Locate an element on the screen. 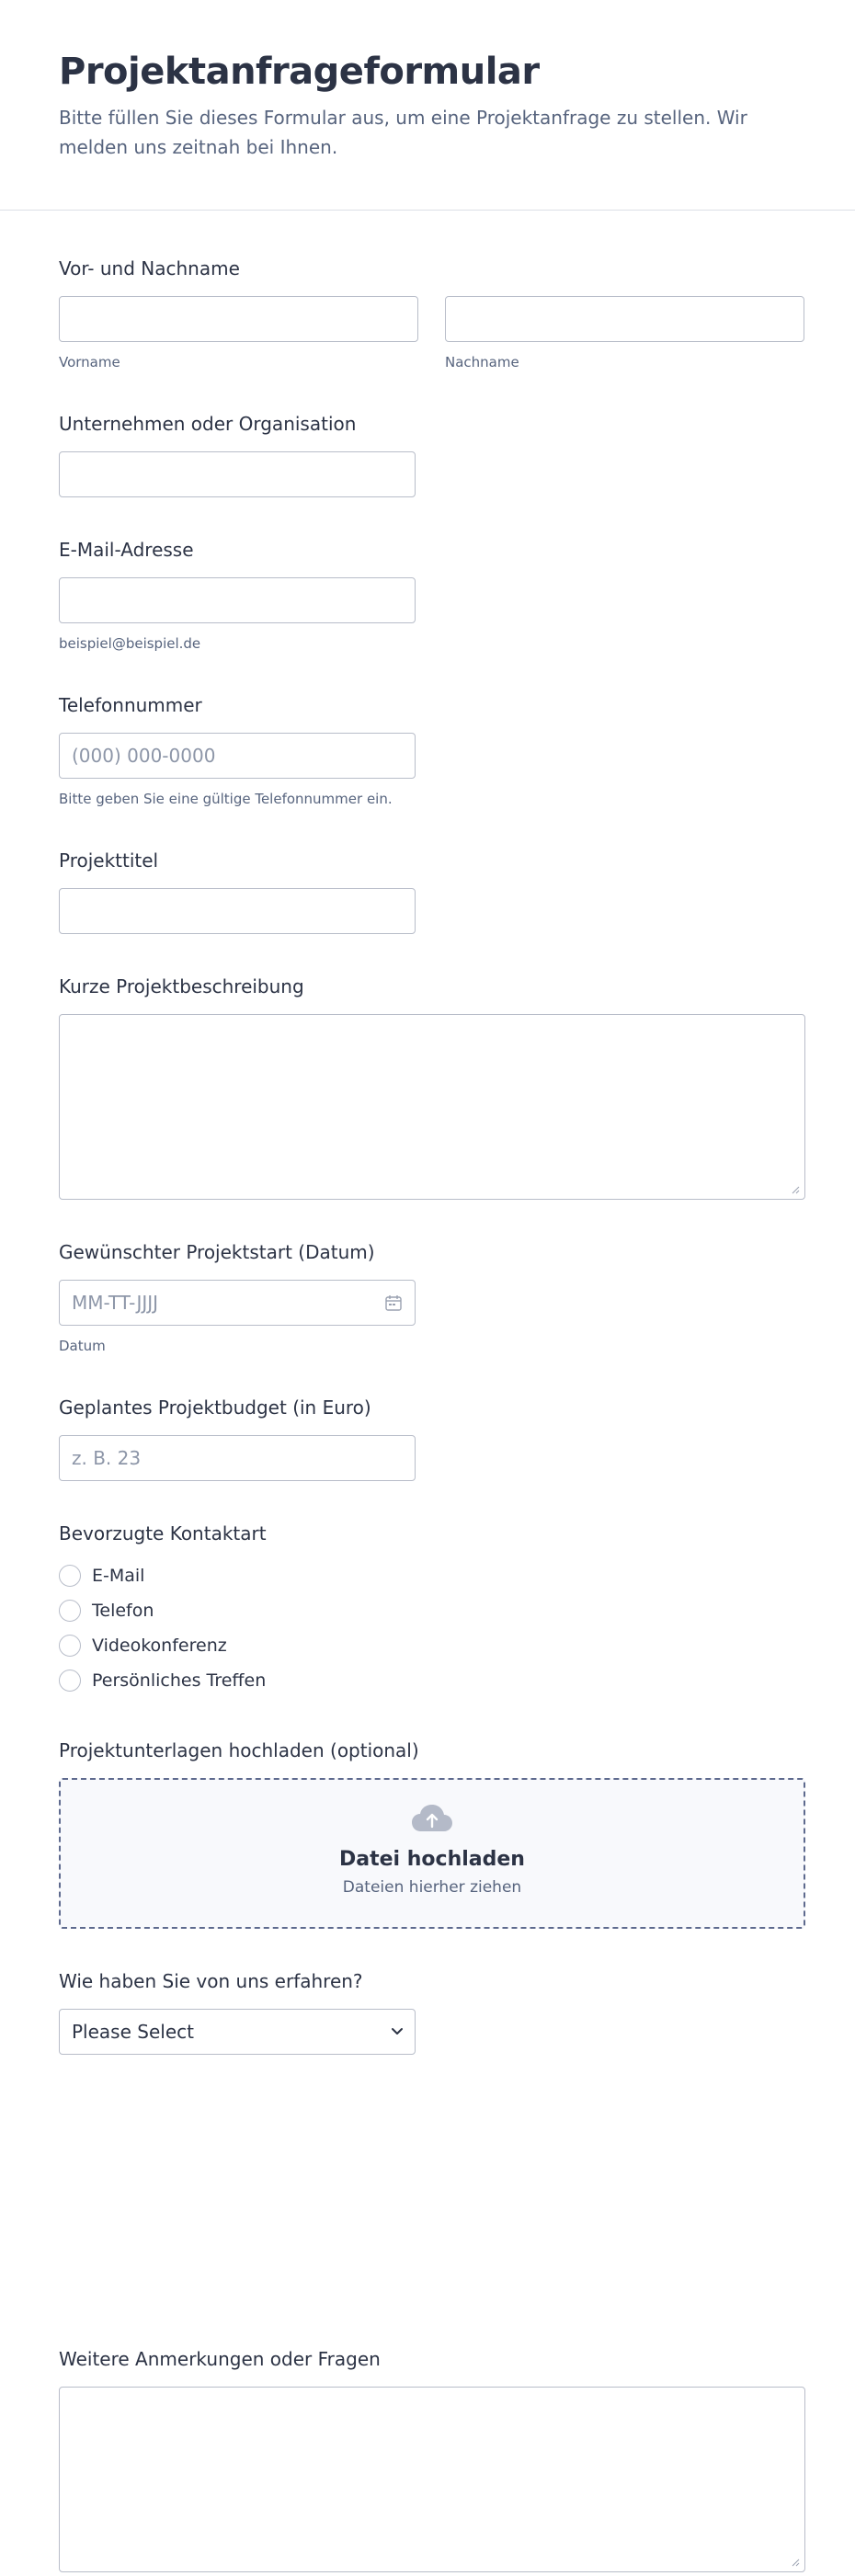 This screenshot has height=2576, width=855. description-textarea is located at coordinates (432, 1107).